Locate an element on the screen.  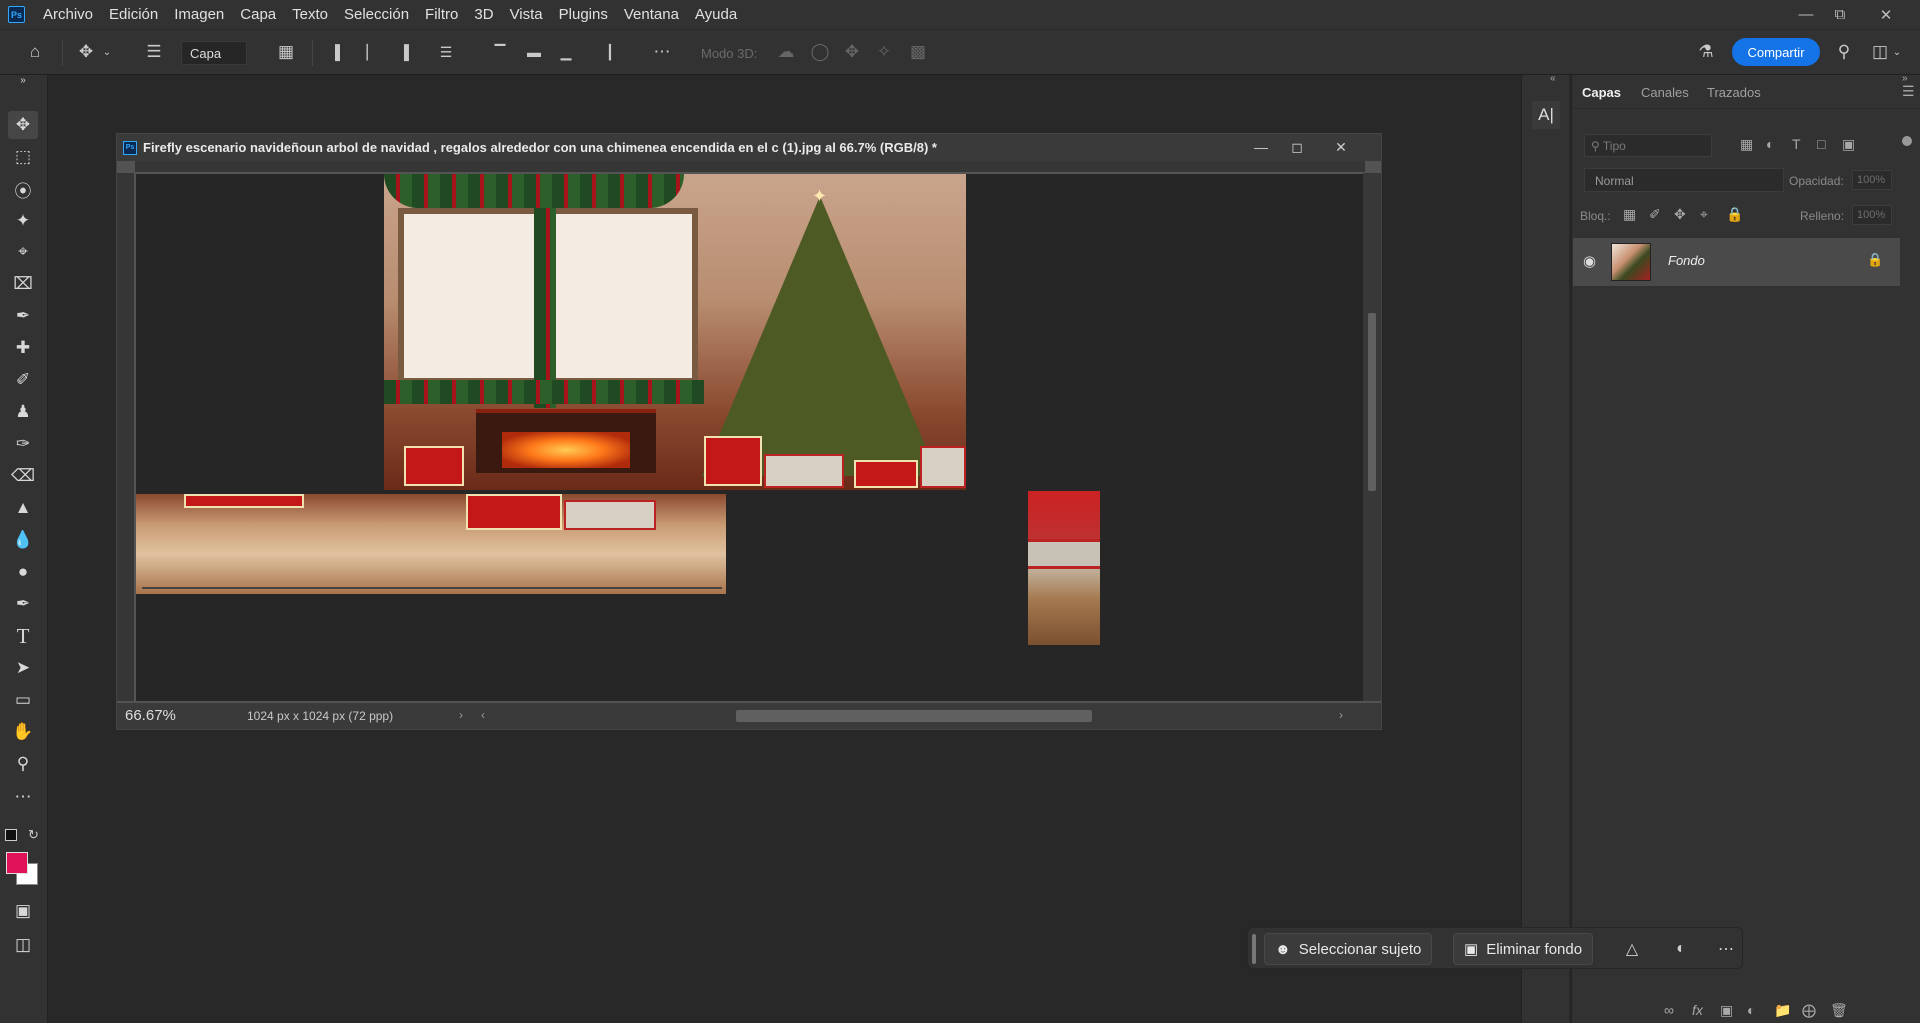
layer-row: ◉ Fondo 🔒 is located at coordinates (1736, 262).